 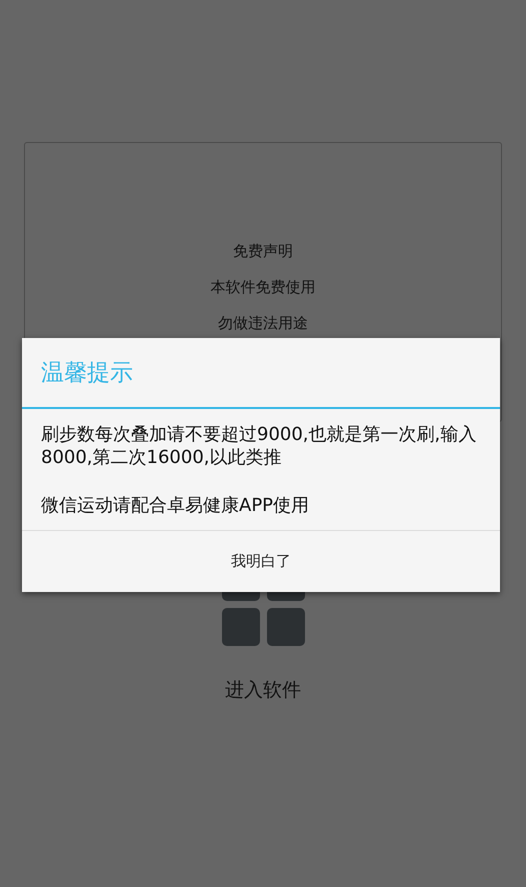 I want to click on disclaimer-text: 本软件免费使用, so click(x=263, y=287).